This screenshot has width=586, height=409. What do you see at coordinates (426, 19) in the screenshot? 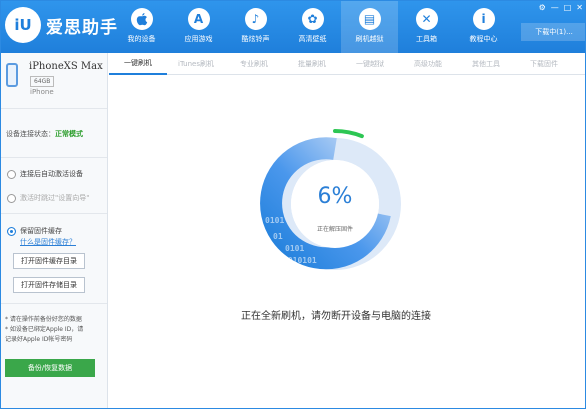
I see `tools-icon: ✕` at bounding box center [426, 19].